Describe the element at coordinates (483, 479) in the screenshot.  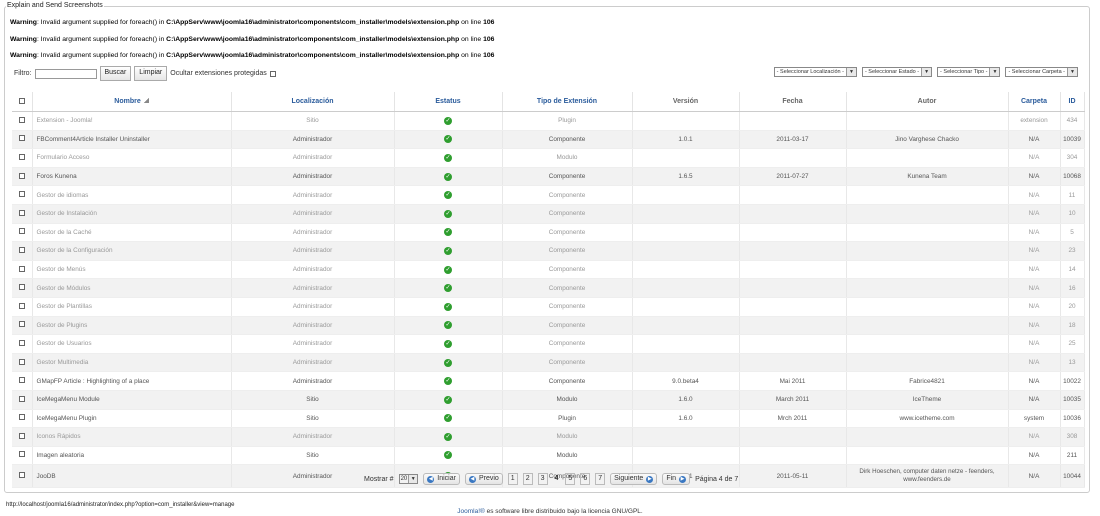
I see `prev-button: ◀ Previo` at that location.